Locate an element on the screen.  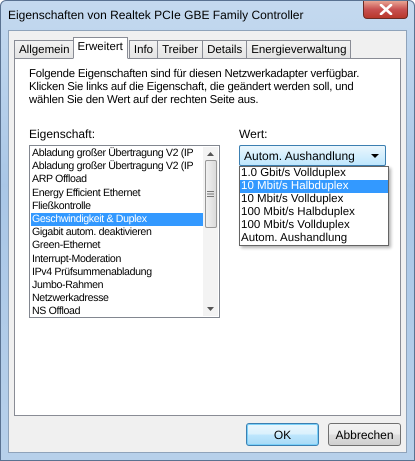
list-item: Interrupt-Moderation is located at coordinates (117, 259).